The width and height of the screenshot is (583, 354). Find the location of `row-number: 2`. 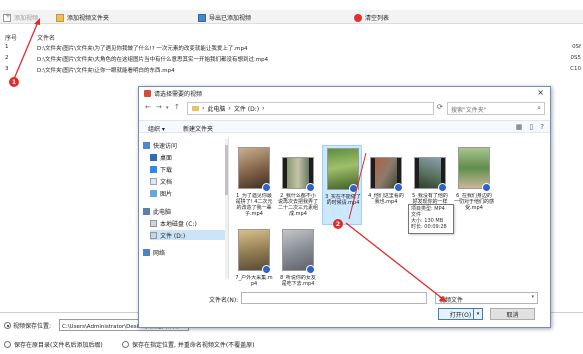

row-number: 2 is located at coordinates (7, 58).